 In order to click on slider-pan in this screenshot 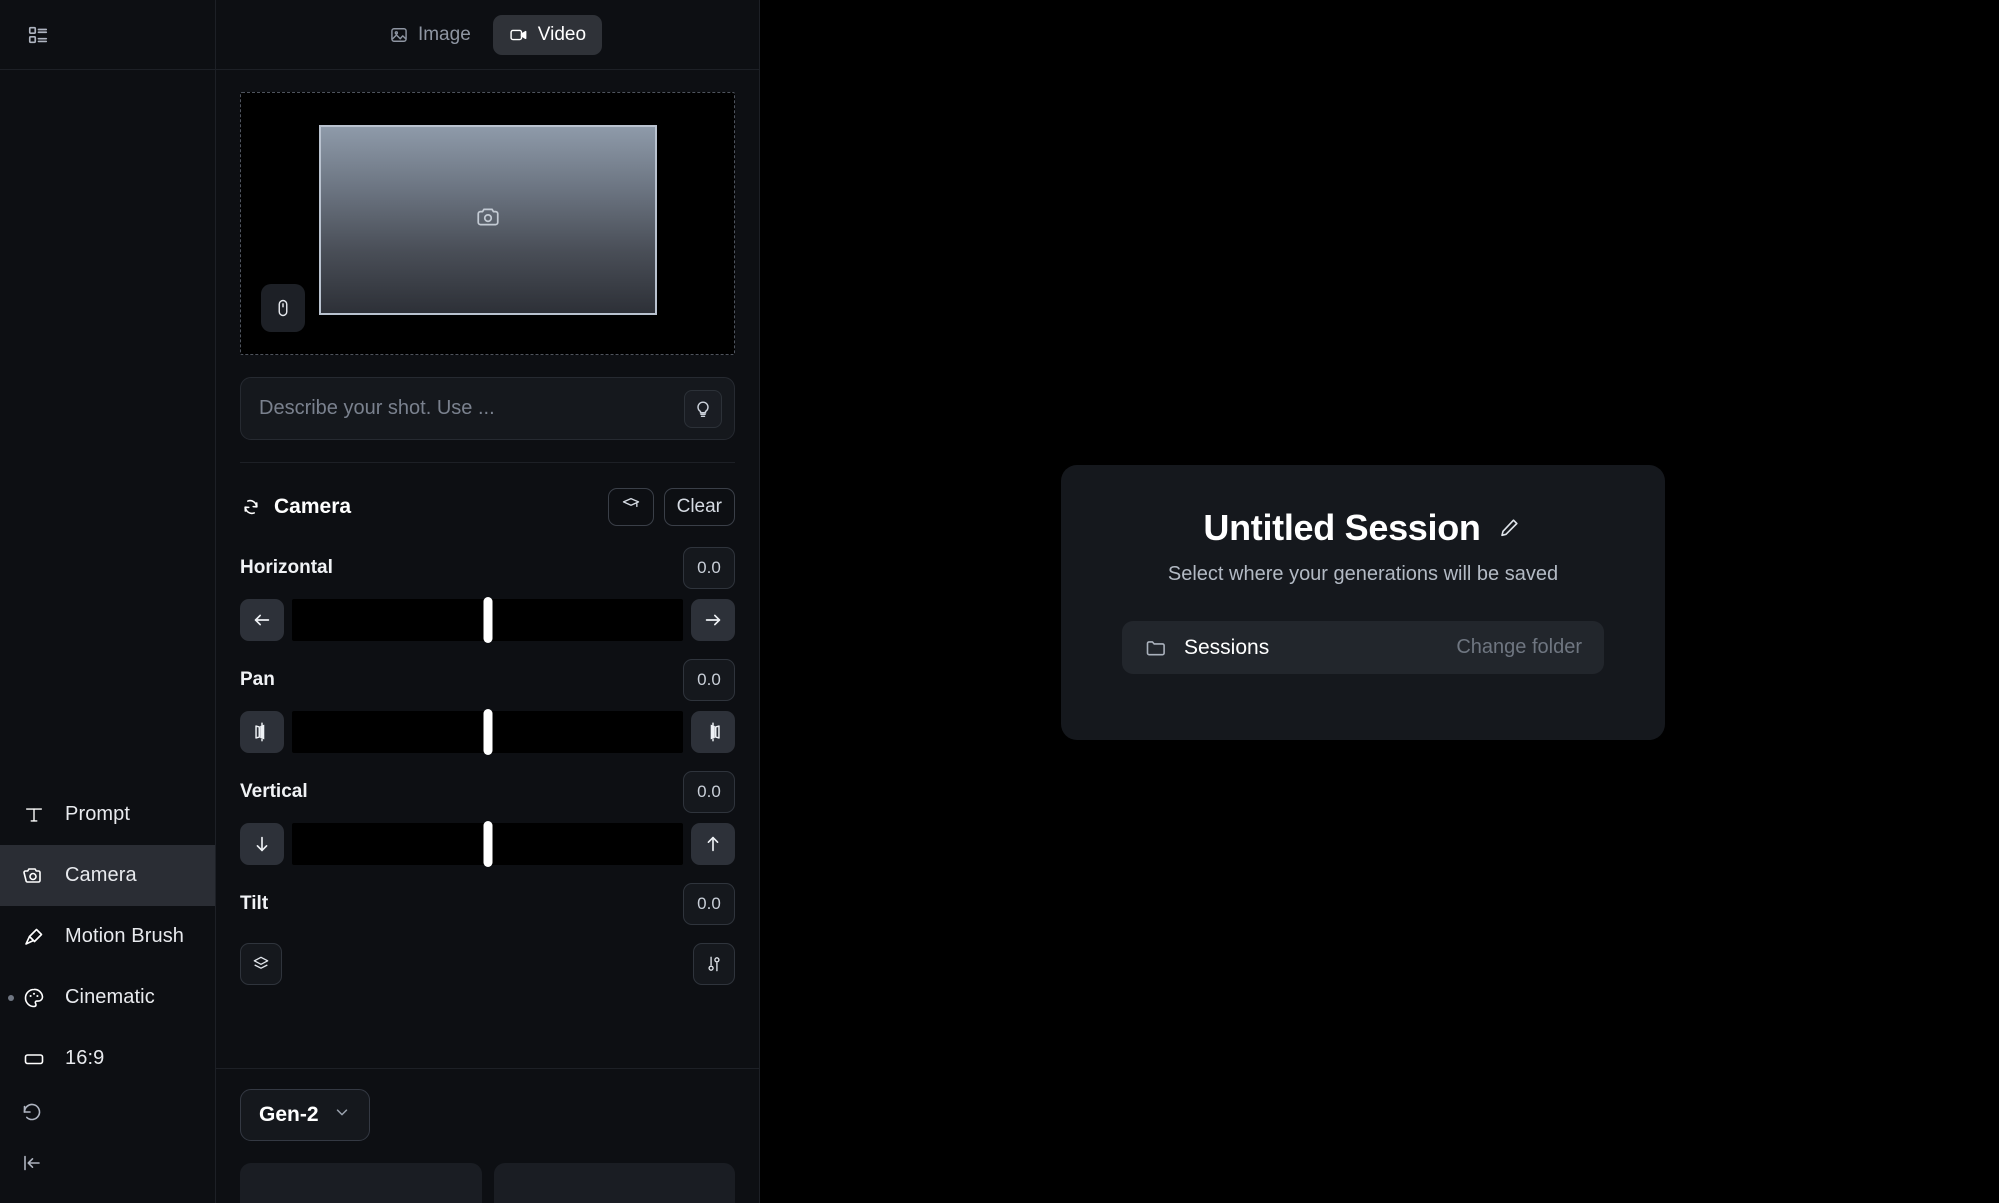, I will do `click(487, 732)`.